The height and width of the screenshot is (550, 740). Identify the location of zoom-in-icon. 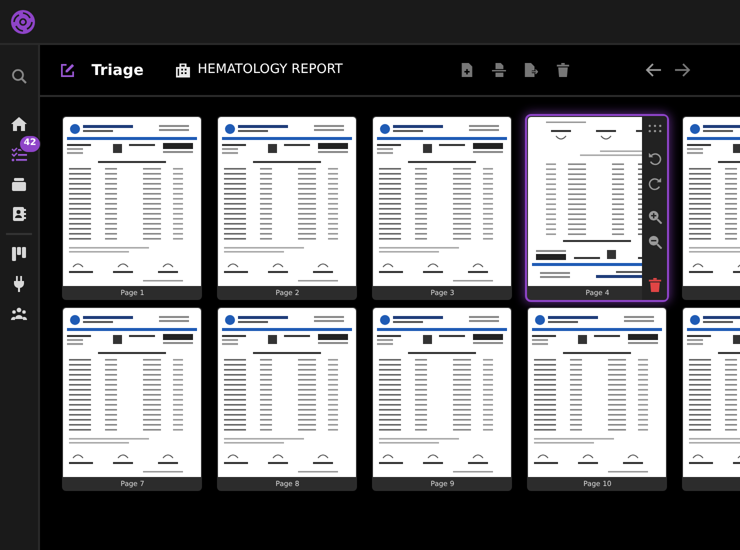
(655, 217).